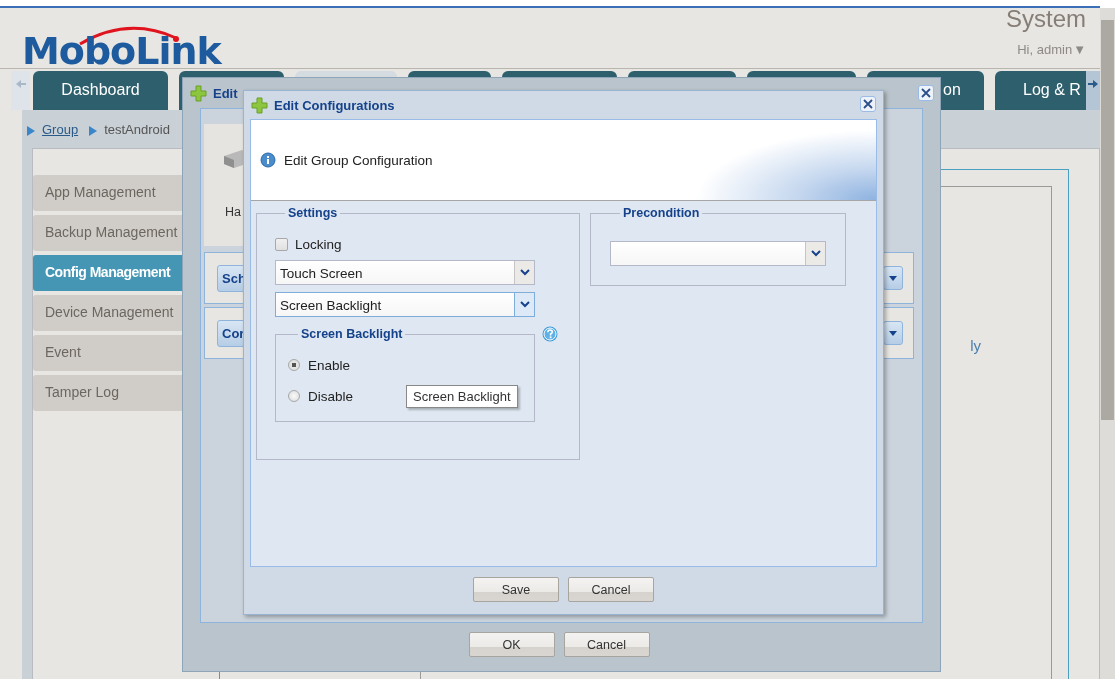 Image resolution: width=1115 pixels, height=679 pixels. What do you see at coordinates (405, 304) in the screenshot?
I see `dropdown-field: Screen Backlight` at bounding box center [405, 304].